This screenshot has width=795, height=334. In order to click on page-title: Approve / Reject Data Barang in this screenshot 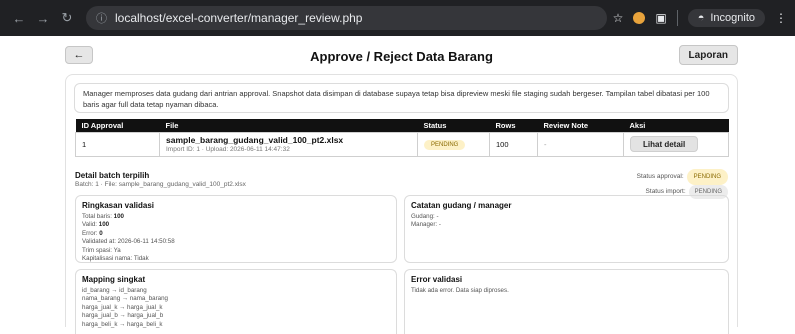, I will do `click(401, 56)`.